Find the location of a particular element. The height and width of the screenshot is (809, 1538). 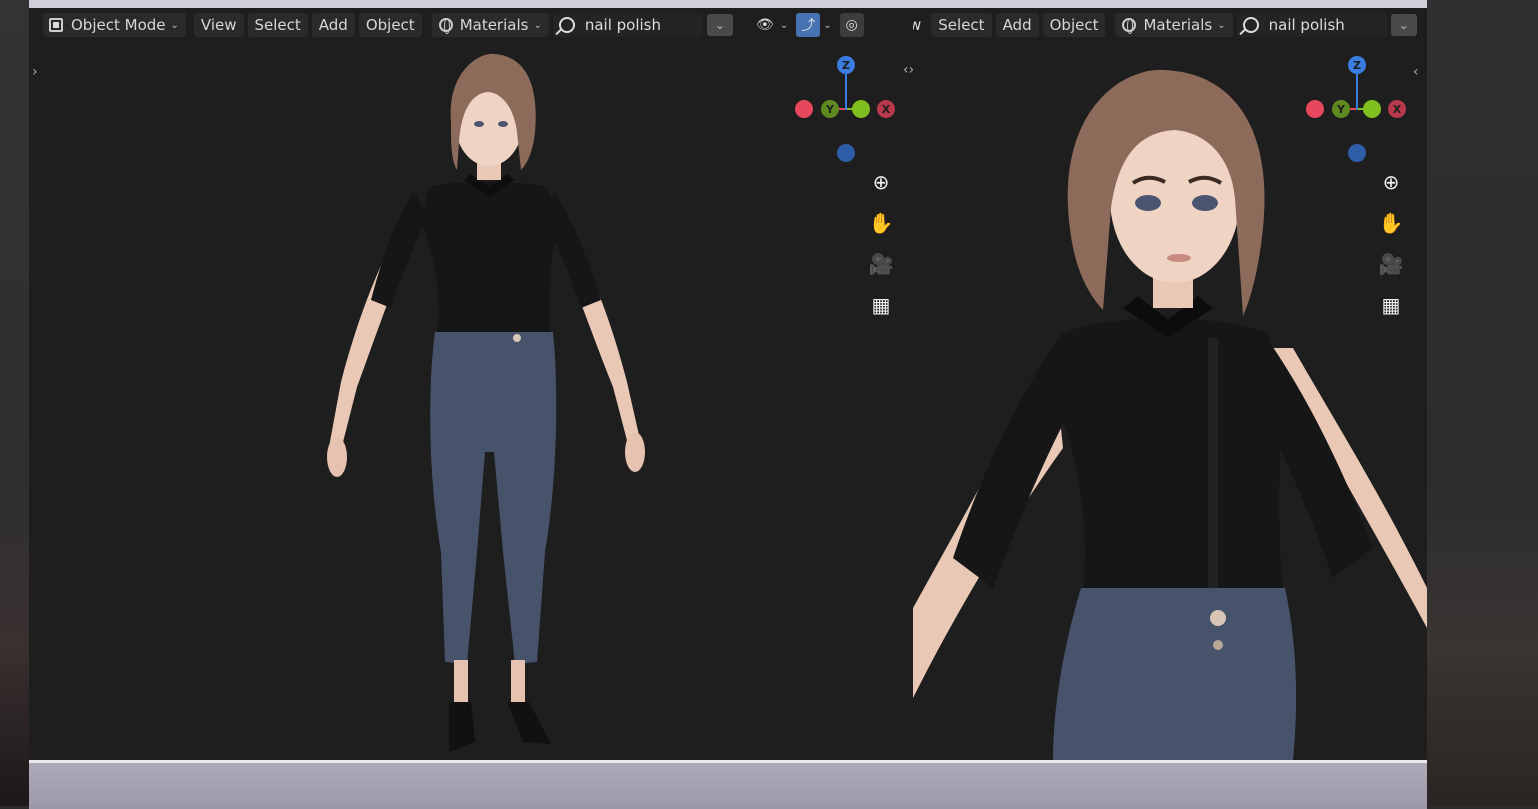

z-axis-line is located at coordinates (846, 92).